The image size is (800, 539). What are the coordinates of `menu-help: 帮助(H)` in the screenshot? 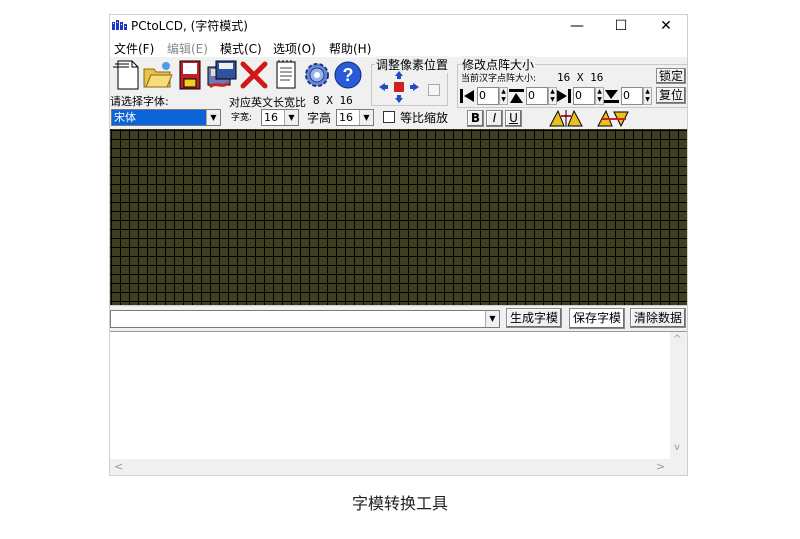 It's located at (350, 48).